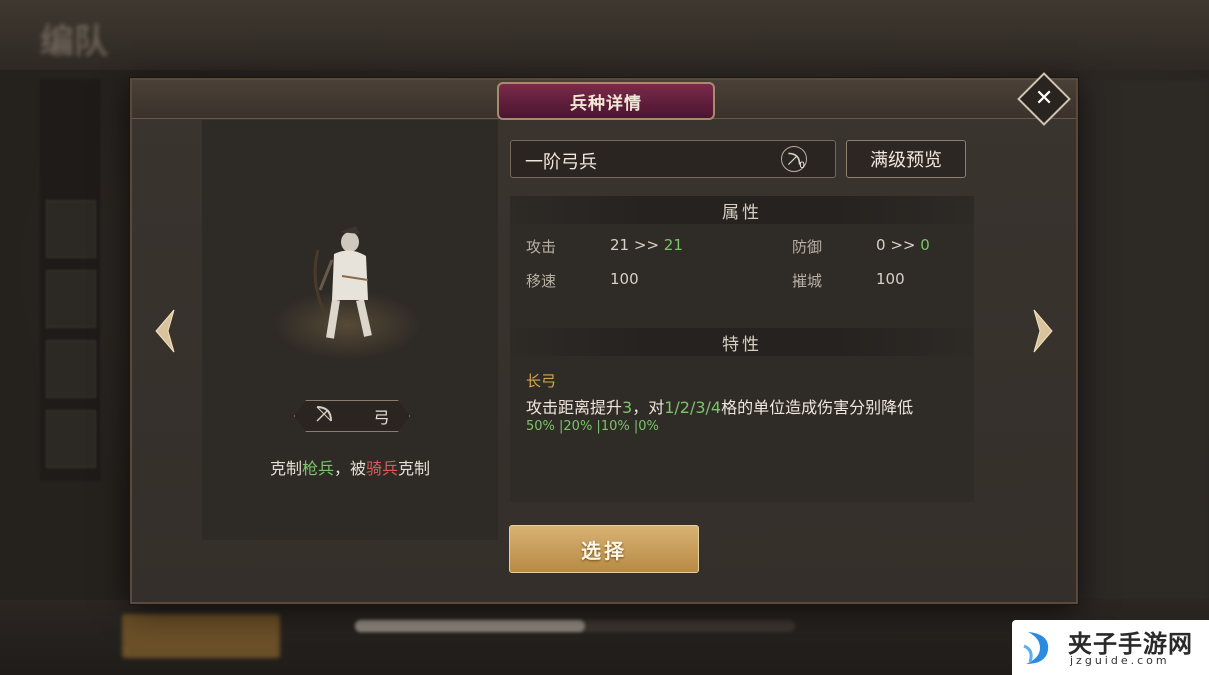 The width and height of the screenshot is (1209, 675). Describe the element at coordinates (1120, 660) in the screenshot. I see `watermark-url: jzguide.com` at that location.